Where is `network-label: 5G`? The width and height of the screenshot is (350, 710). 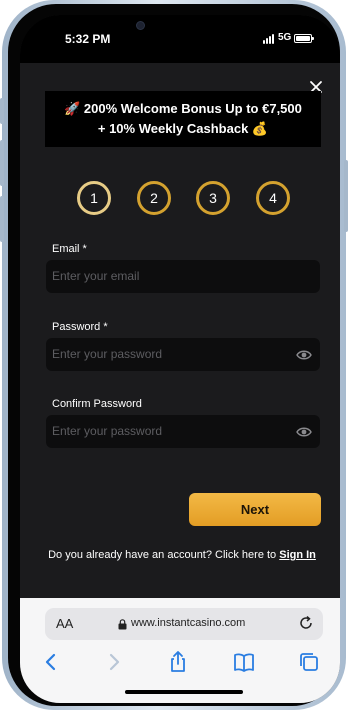 network-label: 5G is located at coordinates (285, 37).